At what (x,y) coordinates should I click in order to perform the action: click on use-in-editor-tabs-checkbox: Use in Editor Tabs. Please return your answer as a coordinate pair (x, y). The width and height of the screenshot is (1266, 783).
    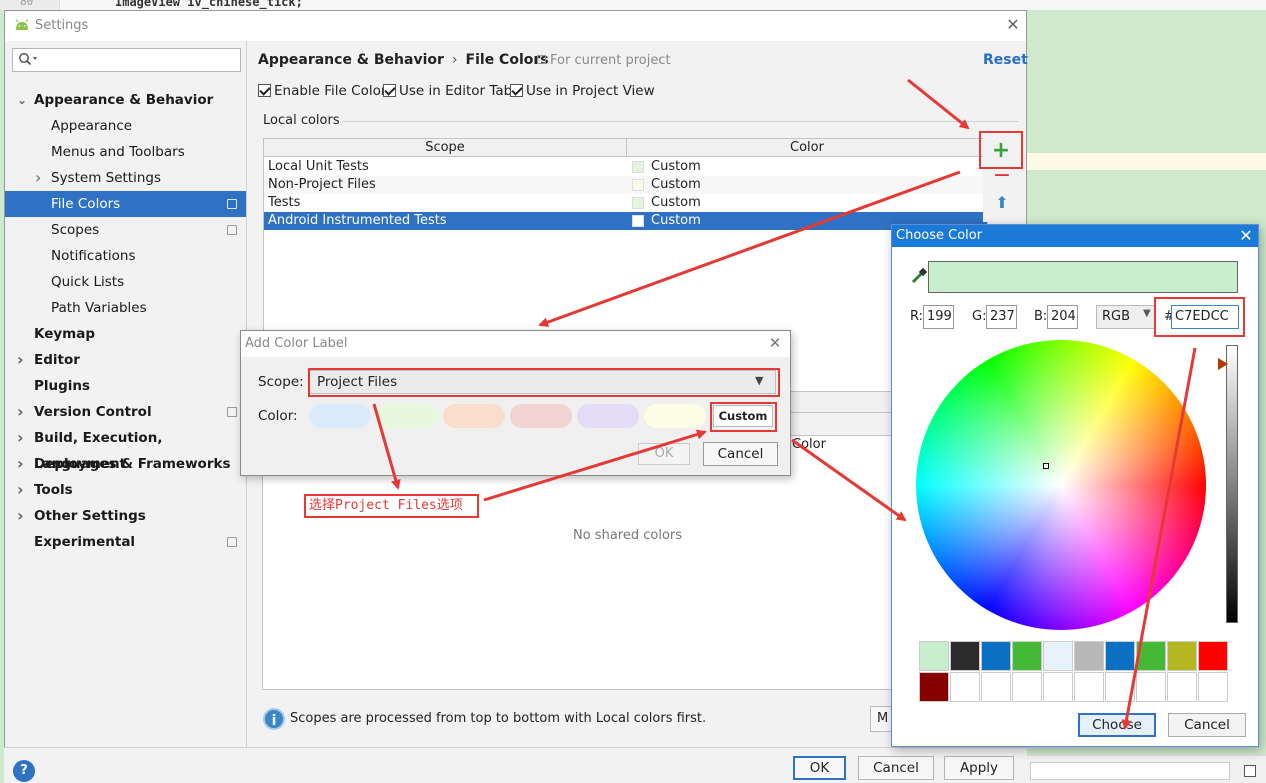
    Looking at the image, I should click on (451, 91).